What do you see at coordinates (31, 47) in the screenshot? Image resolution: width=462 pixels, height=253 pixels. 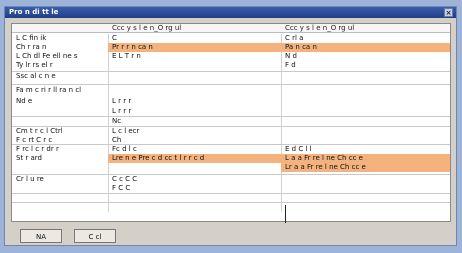 I see `property-name: Ch r ra n` at bounding box center [31, 47].